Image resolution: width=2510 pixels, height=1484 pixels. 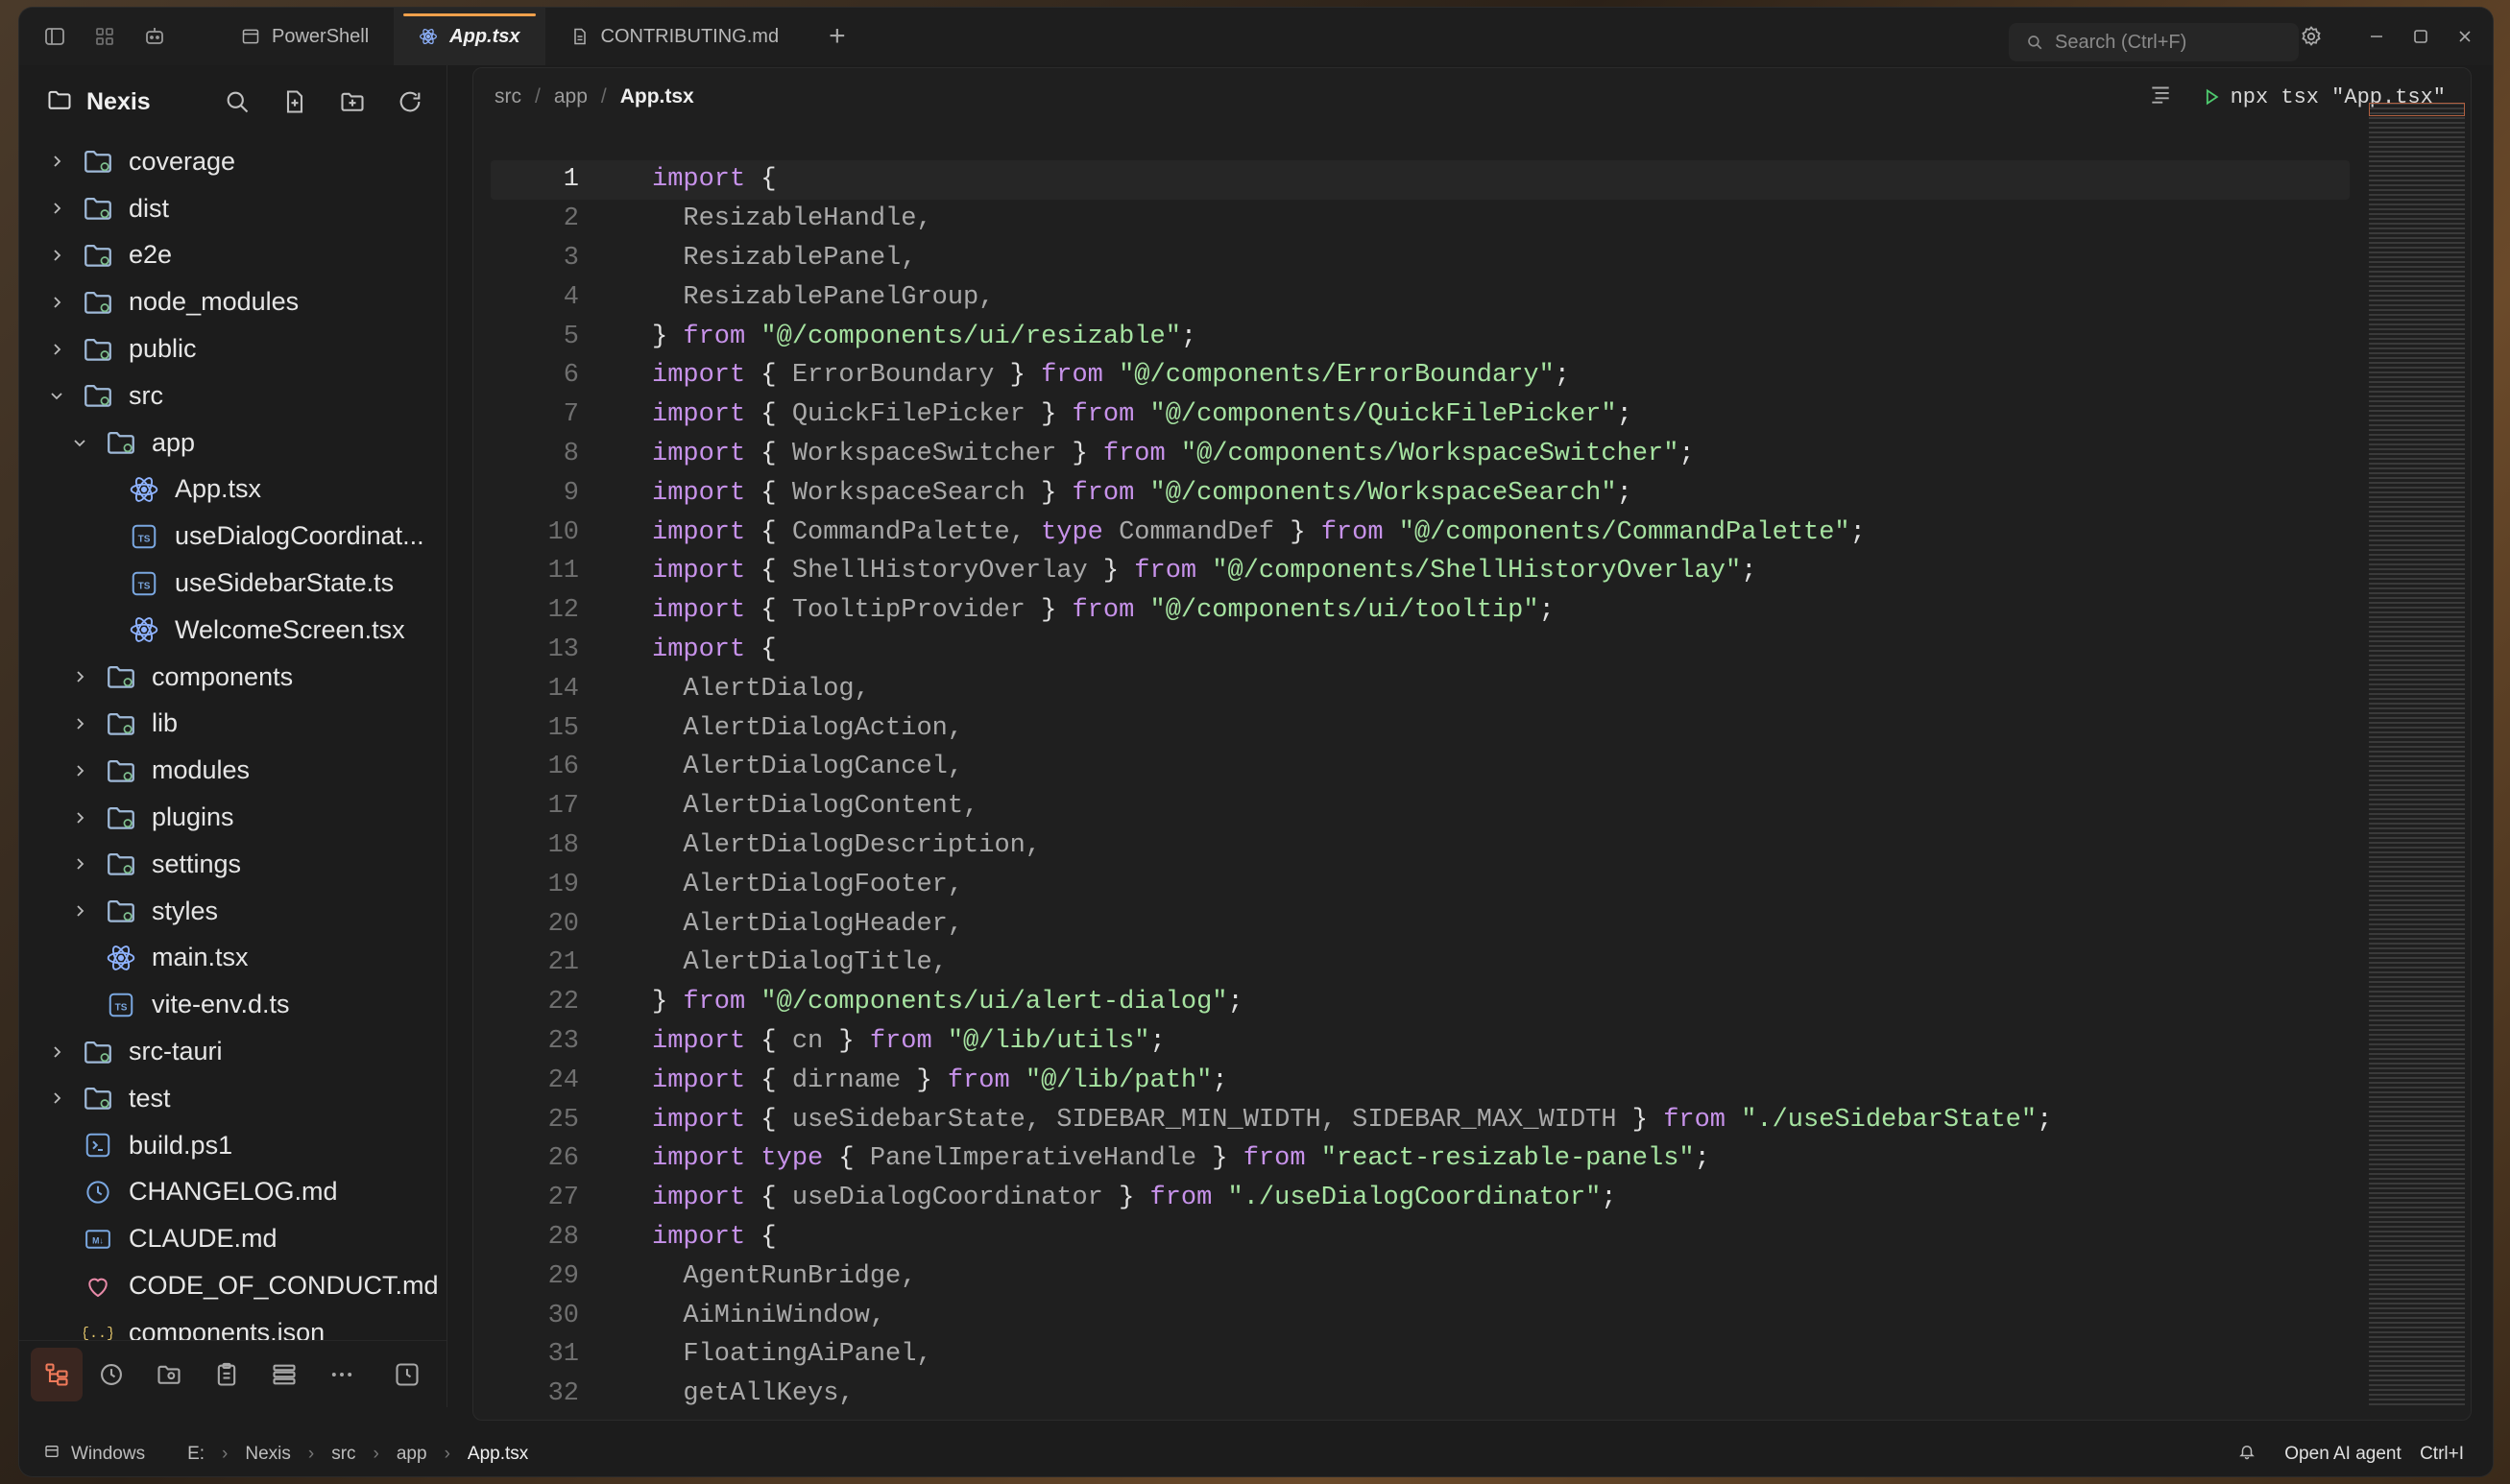 What do you see at coordinates (1419, 1355) in the screenshot?
I see `code-line: 31 FloatingAiPanel,` at bounding box center [1419, 1355].